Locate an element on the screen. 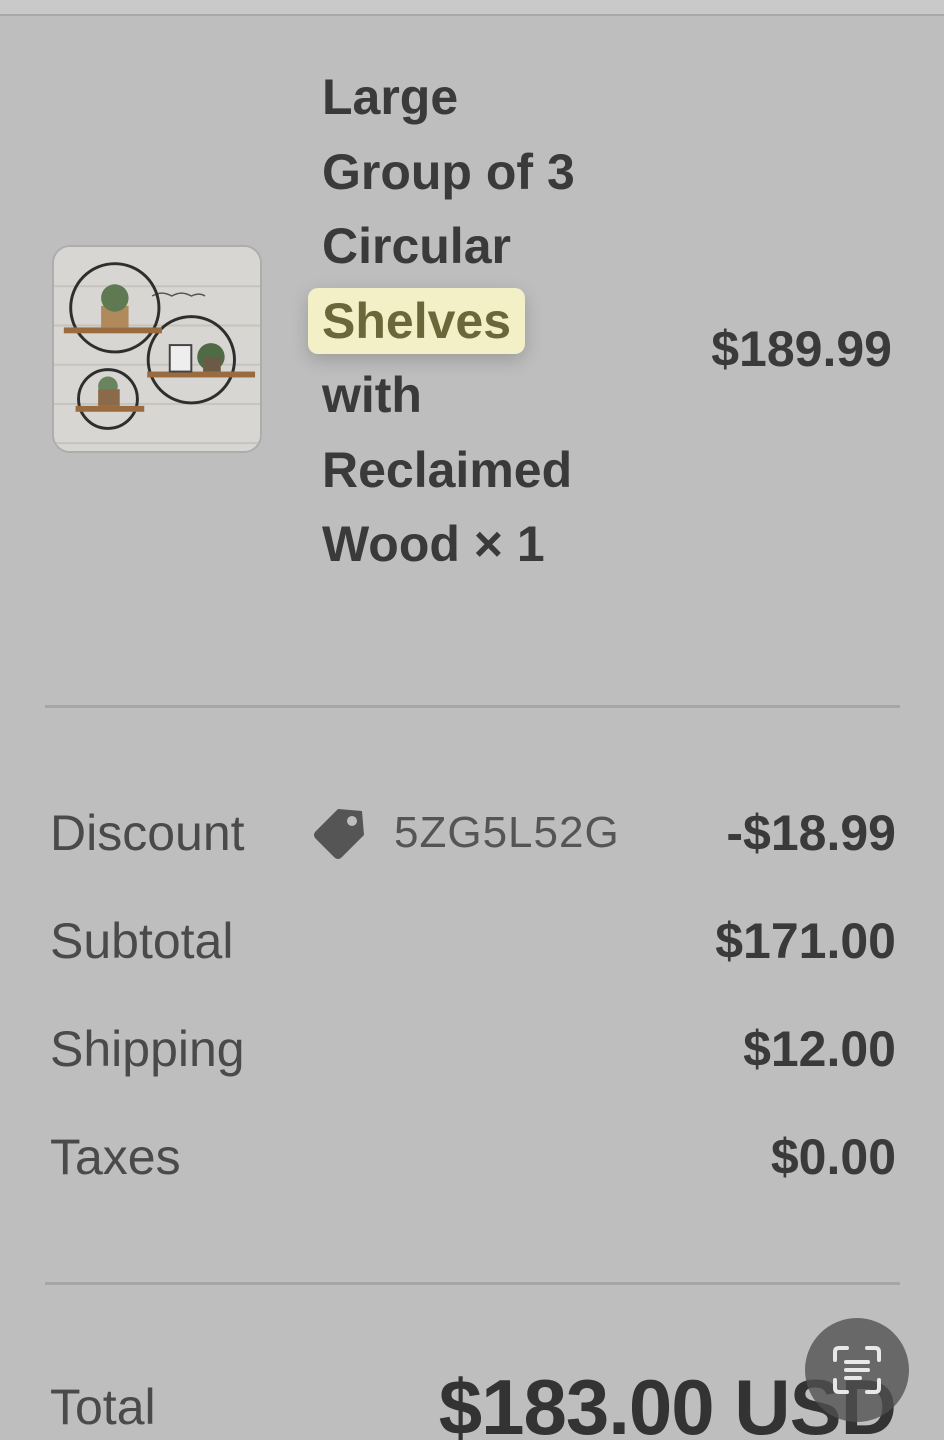  top-edge is located at coordinates (472, 8).